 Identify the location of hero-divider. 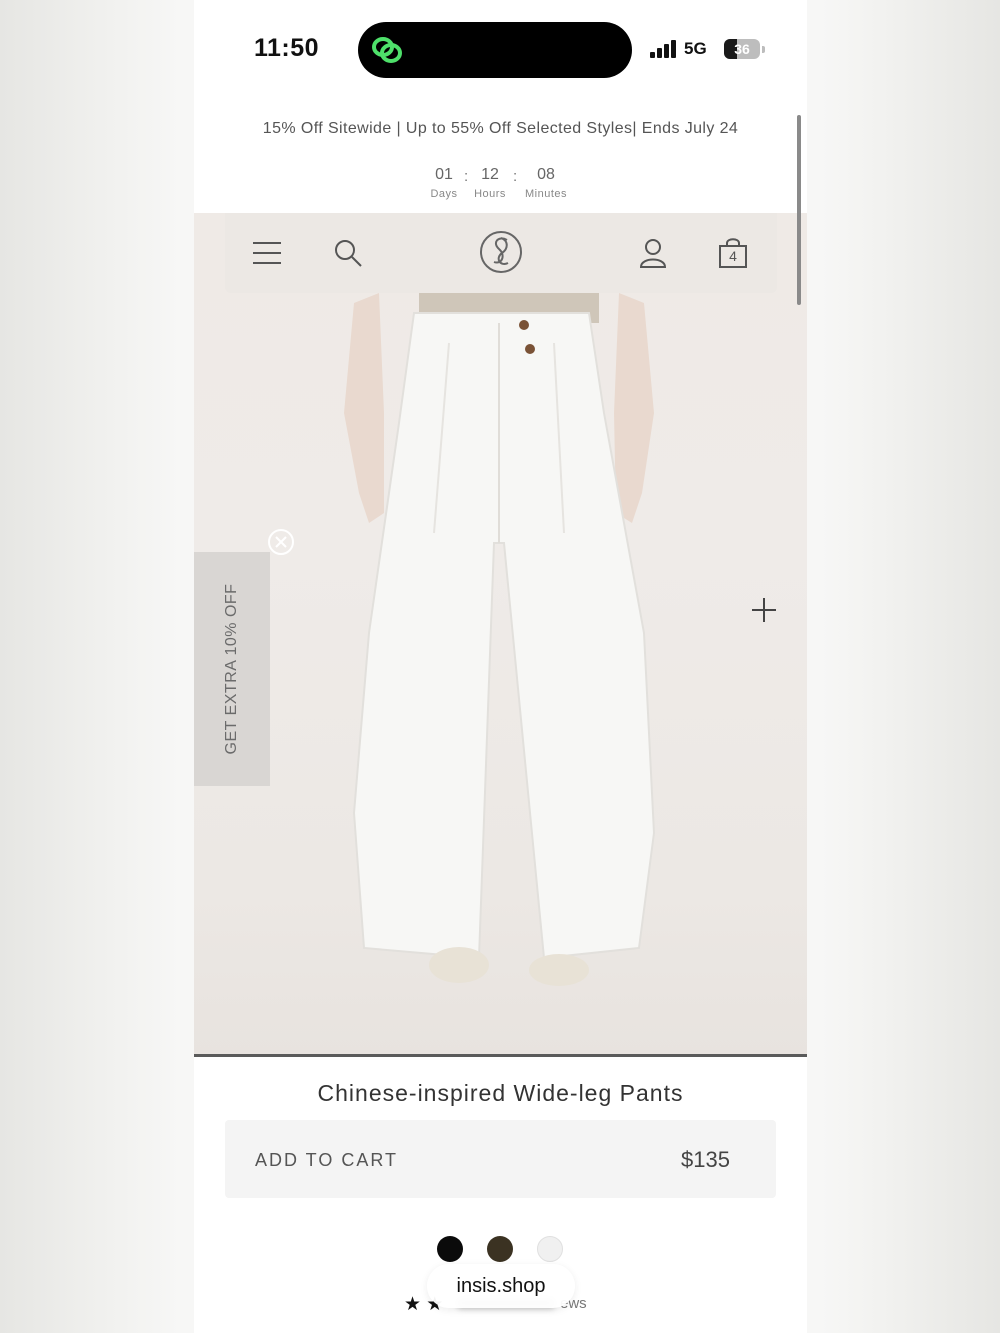
(500, 1055).